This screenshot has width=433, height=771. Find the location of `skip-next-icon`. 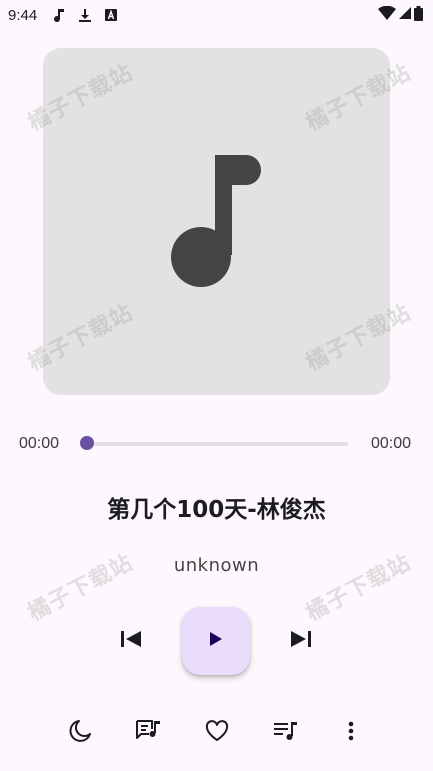

skip-next-icon is located at coordinates (301, 641).